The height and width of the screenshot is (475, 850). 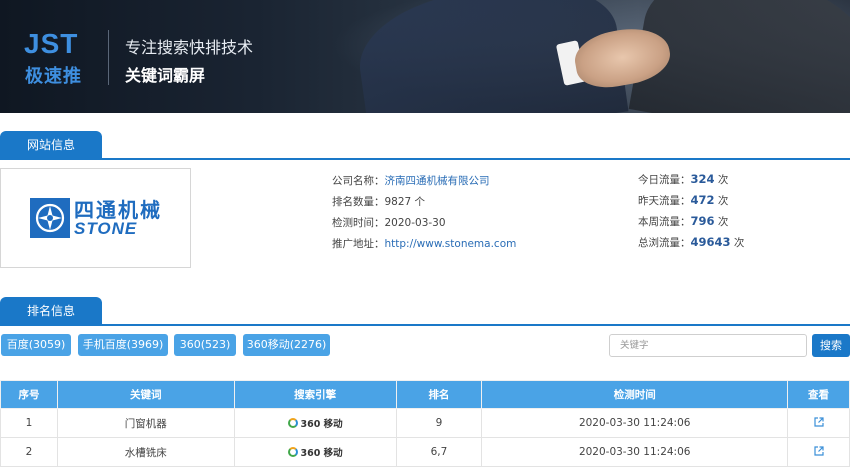 I want to click on table-header-row: 序号 关键词 搜索引擎 排名 检测时间 查看, so click(x=425, y=394).